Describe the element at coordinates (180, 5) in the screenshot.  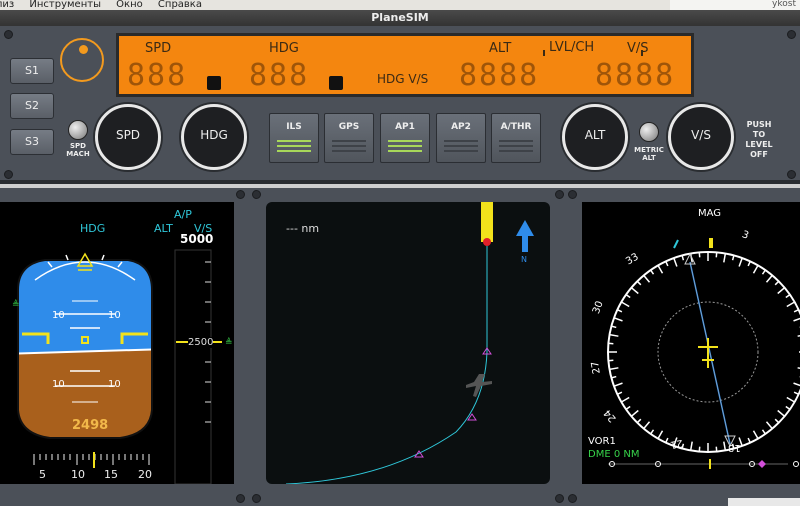
I see `menu-item-help: Справка` at that location.